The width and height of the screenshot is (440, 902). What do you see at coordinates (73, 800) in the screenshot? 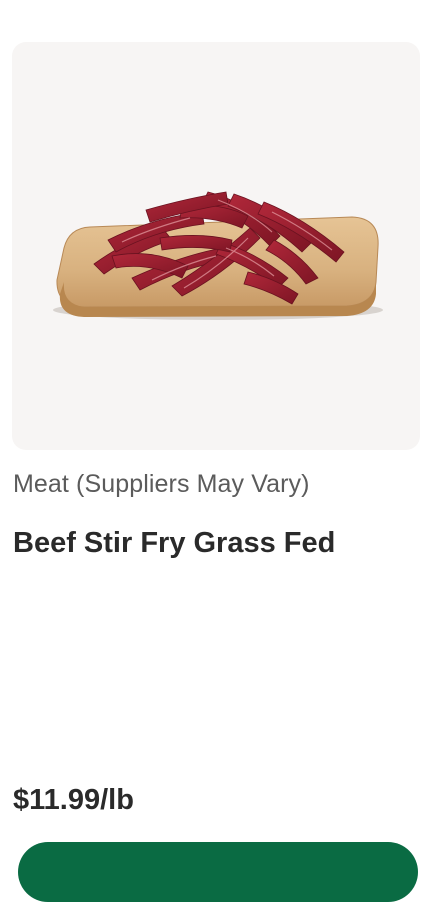
I see `product-price: $11.99/lb` at bounding box center [73, 800].